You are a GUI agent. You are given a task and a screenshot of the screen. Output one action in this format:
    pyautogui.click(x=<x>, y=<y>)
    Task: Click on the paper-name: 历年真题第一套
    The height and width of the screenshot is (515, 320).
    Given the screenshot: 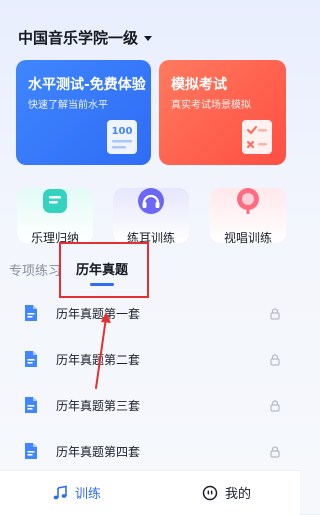 What is the action you would take?
    pyautogui.click(x=98, y=314)
    